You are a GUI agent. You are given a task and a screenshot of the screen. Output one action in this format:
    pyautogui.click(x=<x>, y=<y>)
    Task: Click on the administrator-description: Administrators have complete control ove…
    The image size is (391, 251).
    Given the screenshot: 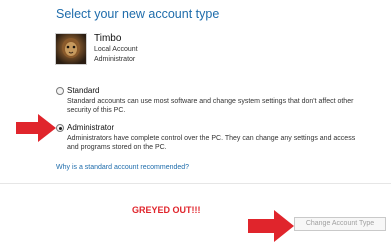 What is the action you would take?
    pyautogui.click(x=229, y=143)
    